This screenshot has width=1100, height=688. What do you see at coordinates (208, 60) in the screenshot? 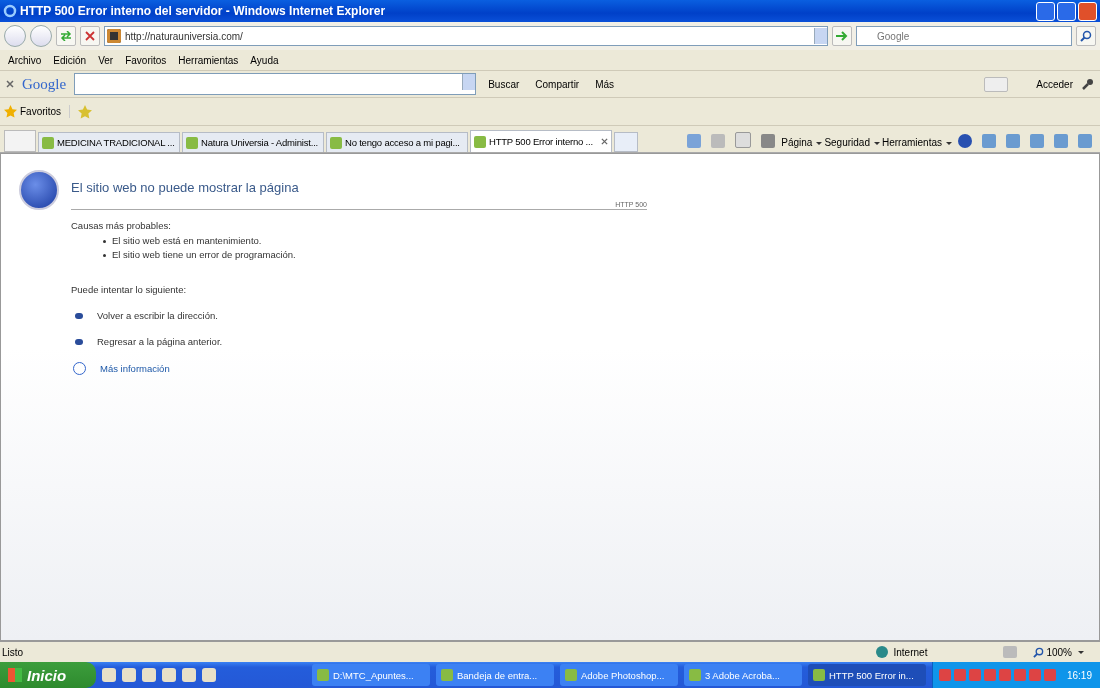
I see `menu-item: Herramientas` at bounding box center [208, 60].